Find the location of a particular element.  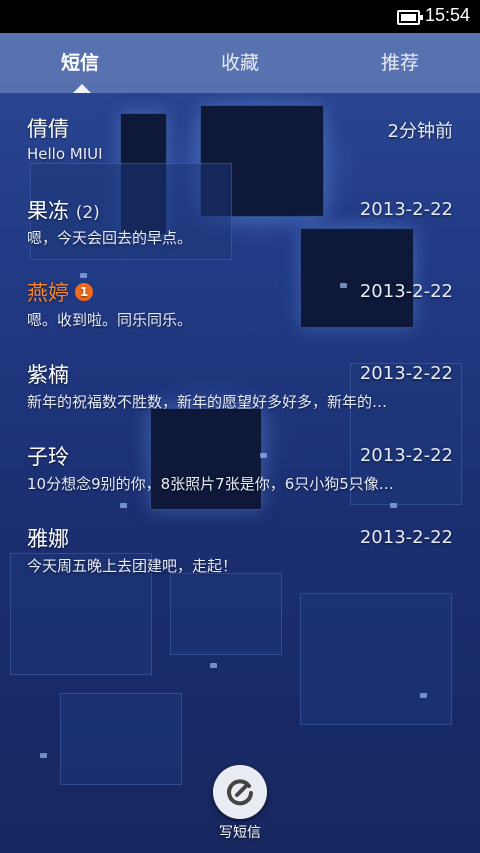

contact-name: 紫楠 is located at coordinates (48, 375).